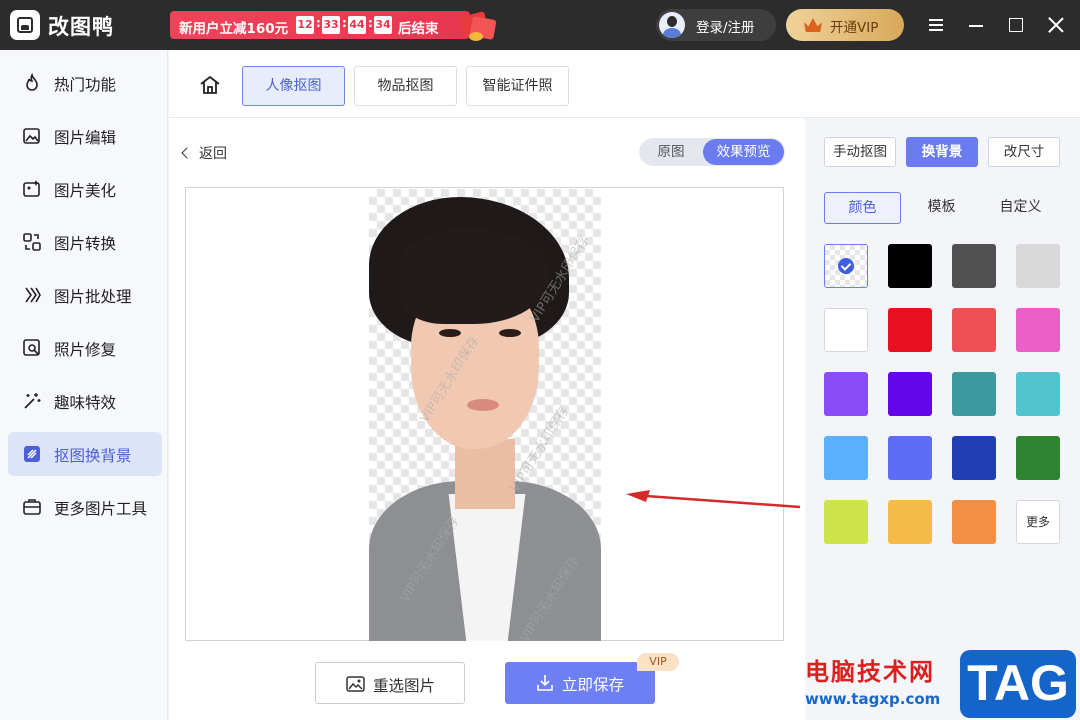  I want to click on image-icon, so click(355, 684).